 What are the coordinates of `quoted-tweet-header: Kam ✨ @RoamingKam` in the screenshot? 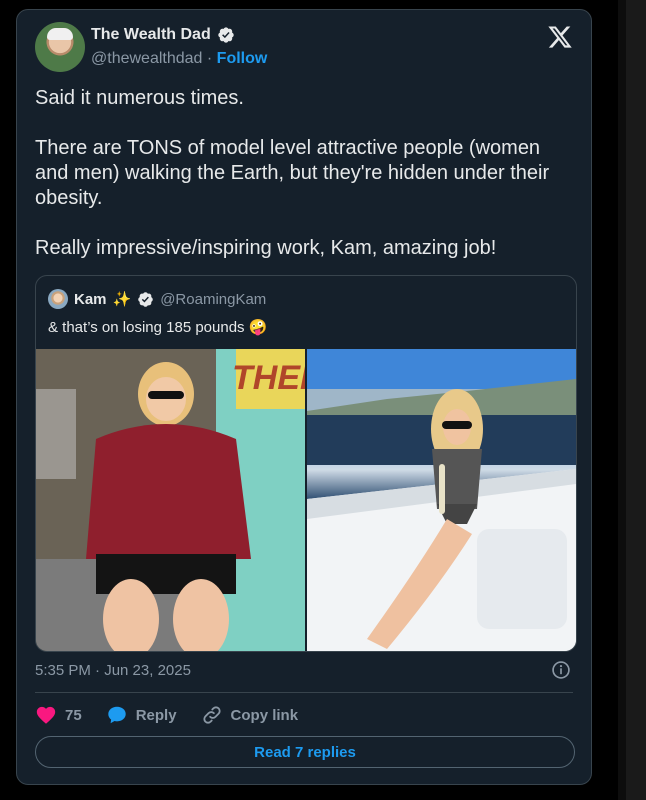 It's located at (157, 299).